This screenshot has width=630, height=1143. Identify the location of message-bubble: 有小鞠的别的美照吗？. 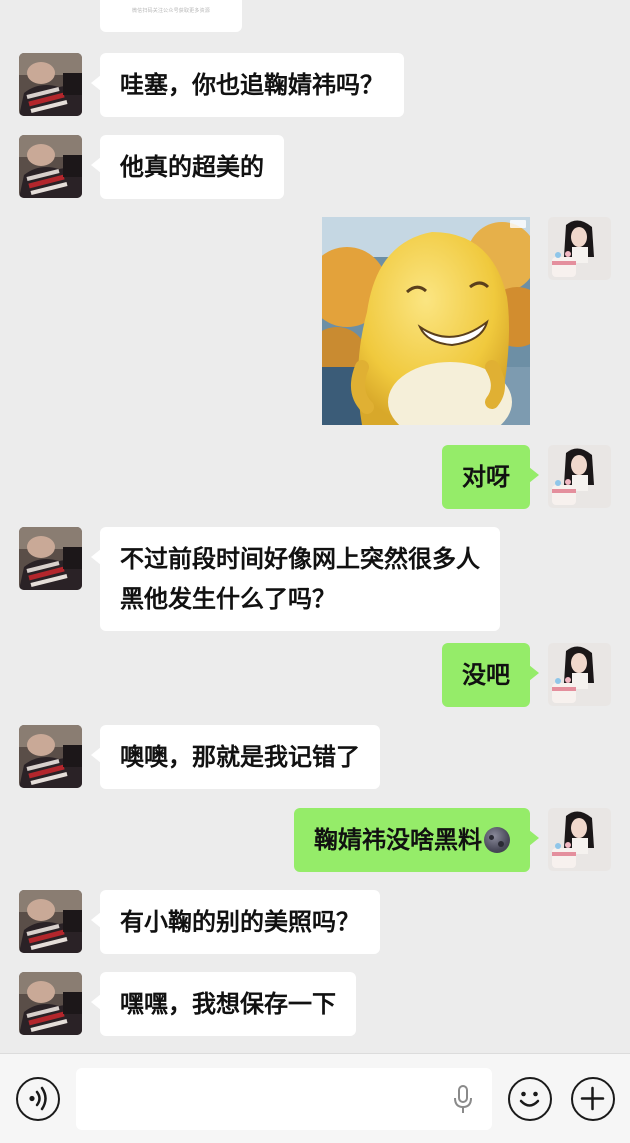
(235, 922).